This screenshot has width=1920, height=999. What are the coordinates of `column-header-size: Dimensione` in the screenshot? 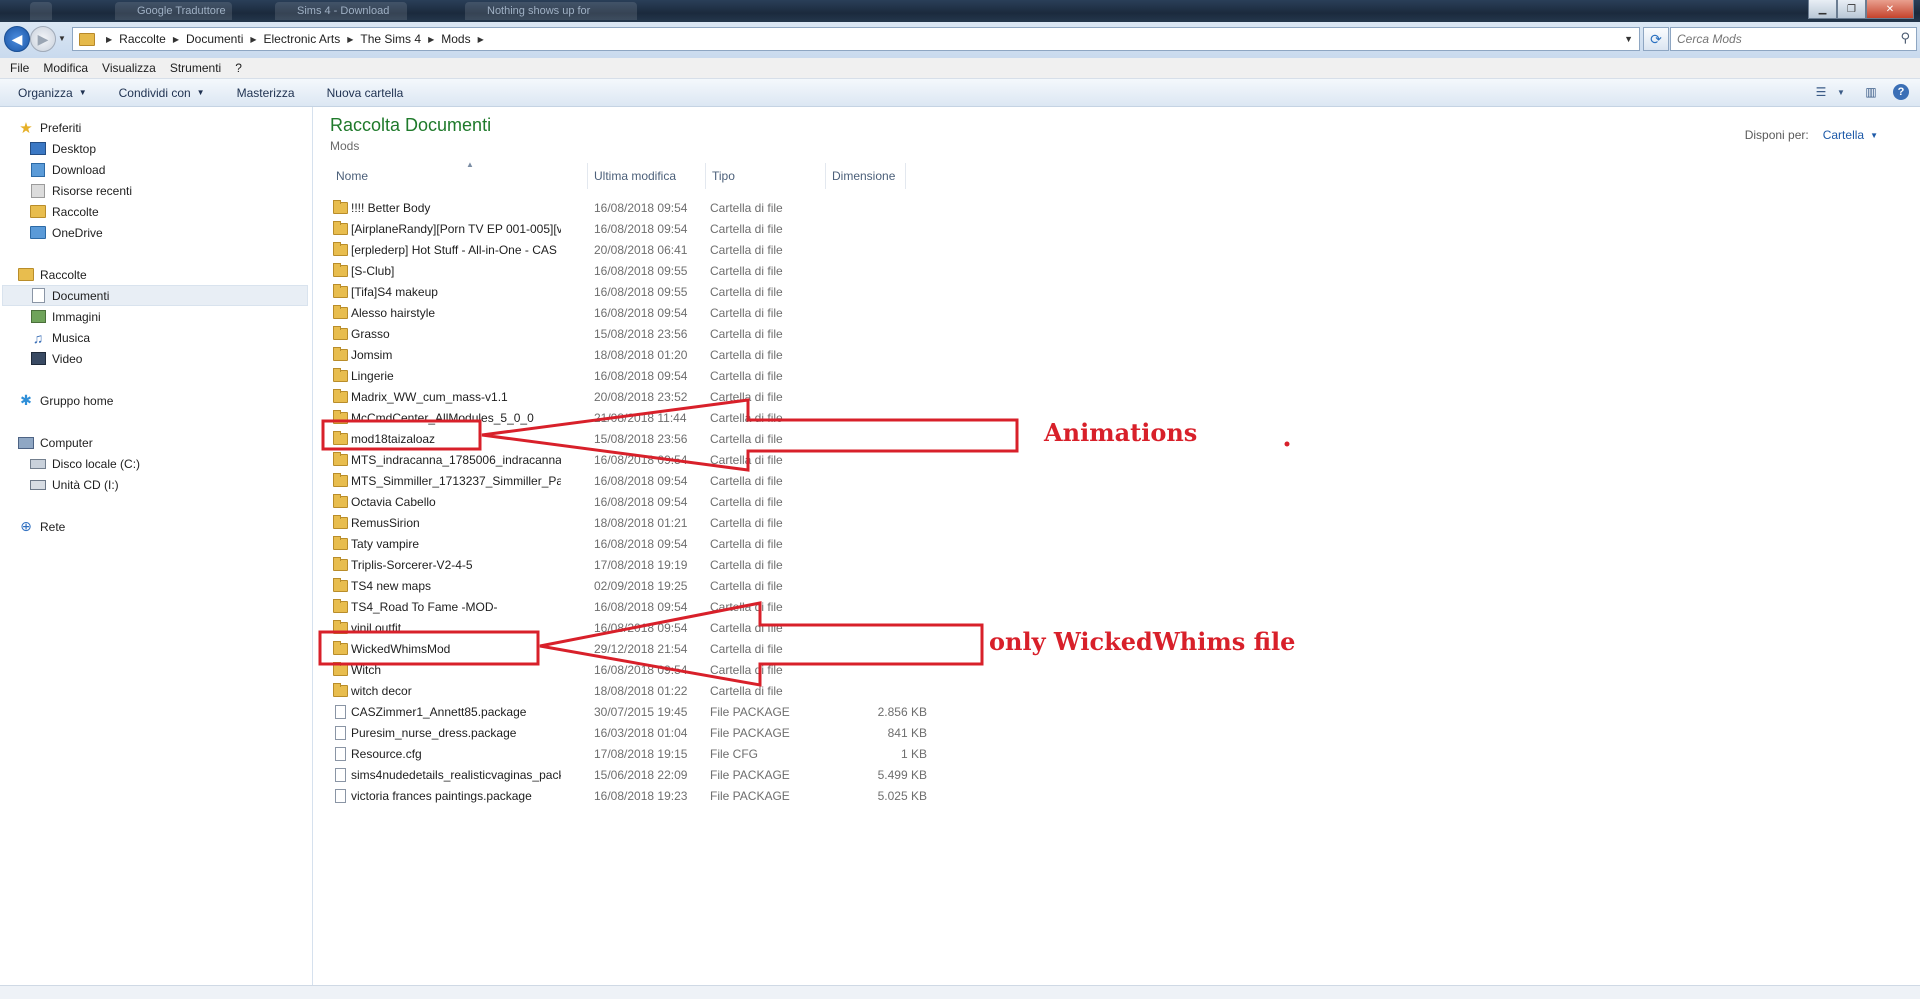 It's located at (866, 176).